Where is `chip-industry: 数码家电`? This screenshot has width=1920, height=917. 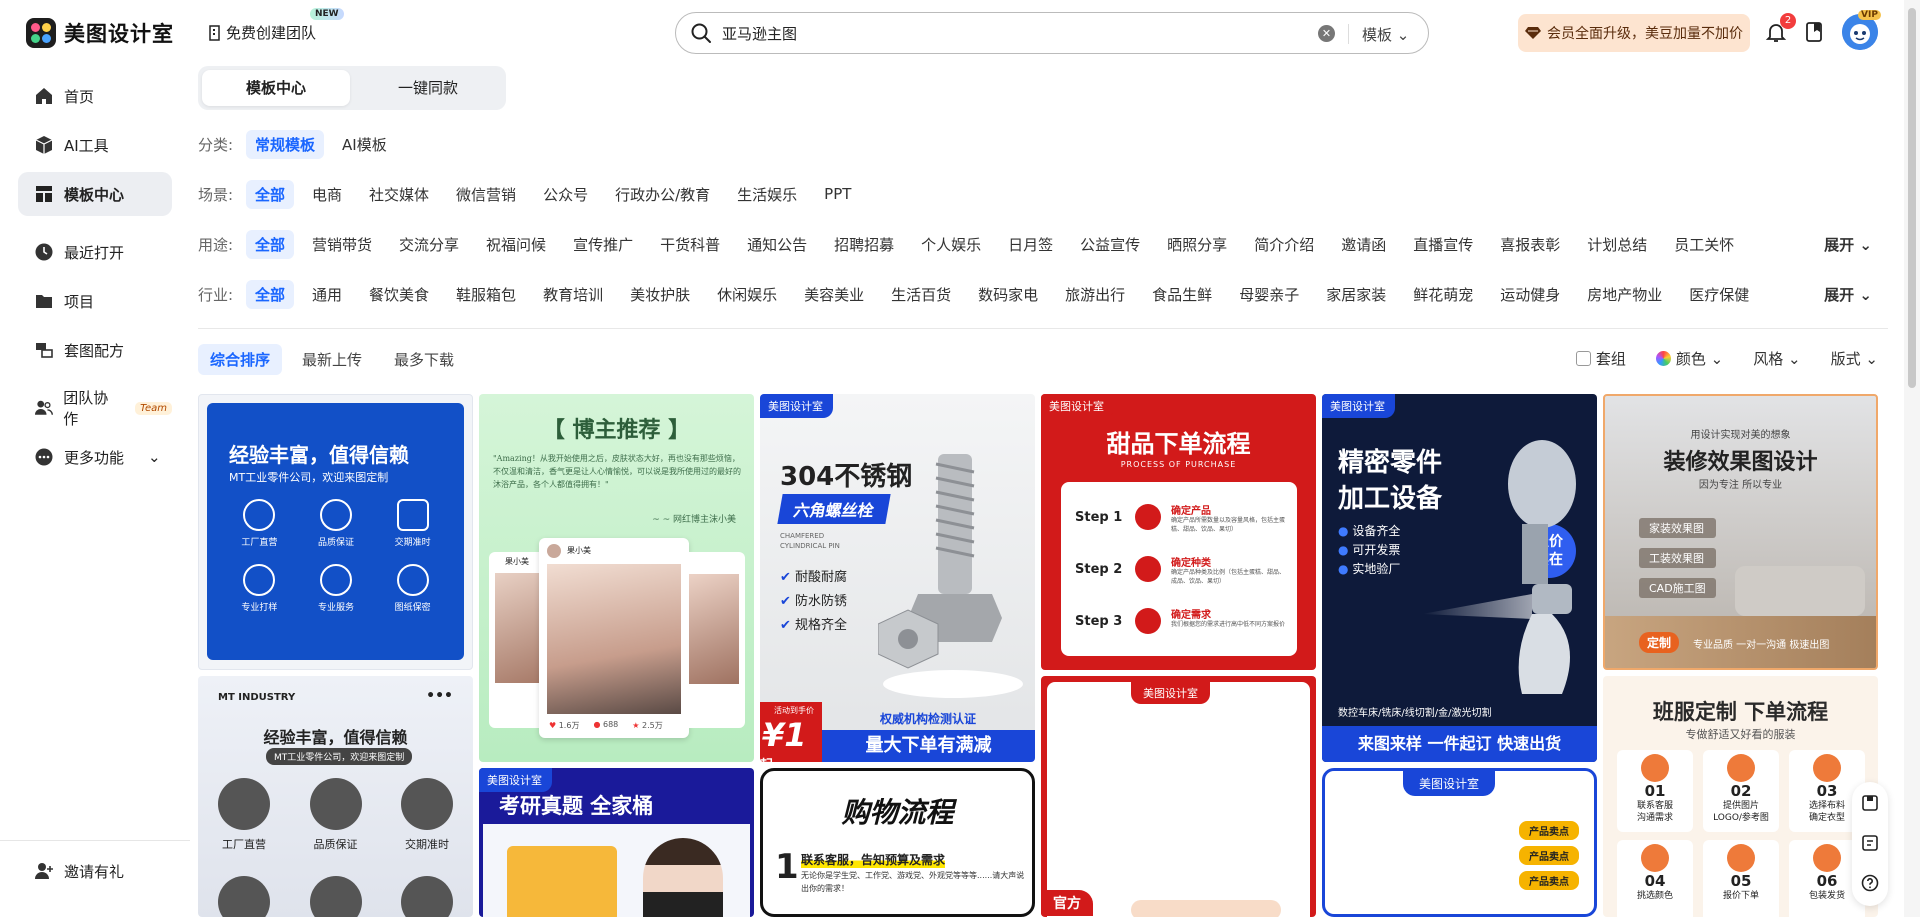 chip-industry: 数码家电 is located at coordinates (1008, 294).